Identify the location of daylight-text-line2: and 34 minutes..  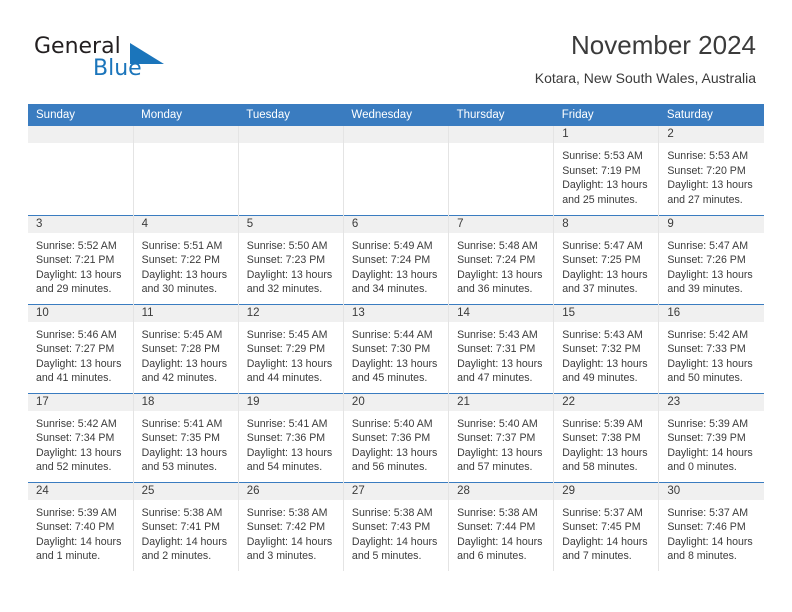
(389, 289).